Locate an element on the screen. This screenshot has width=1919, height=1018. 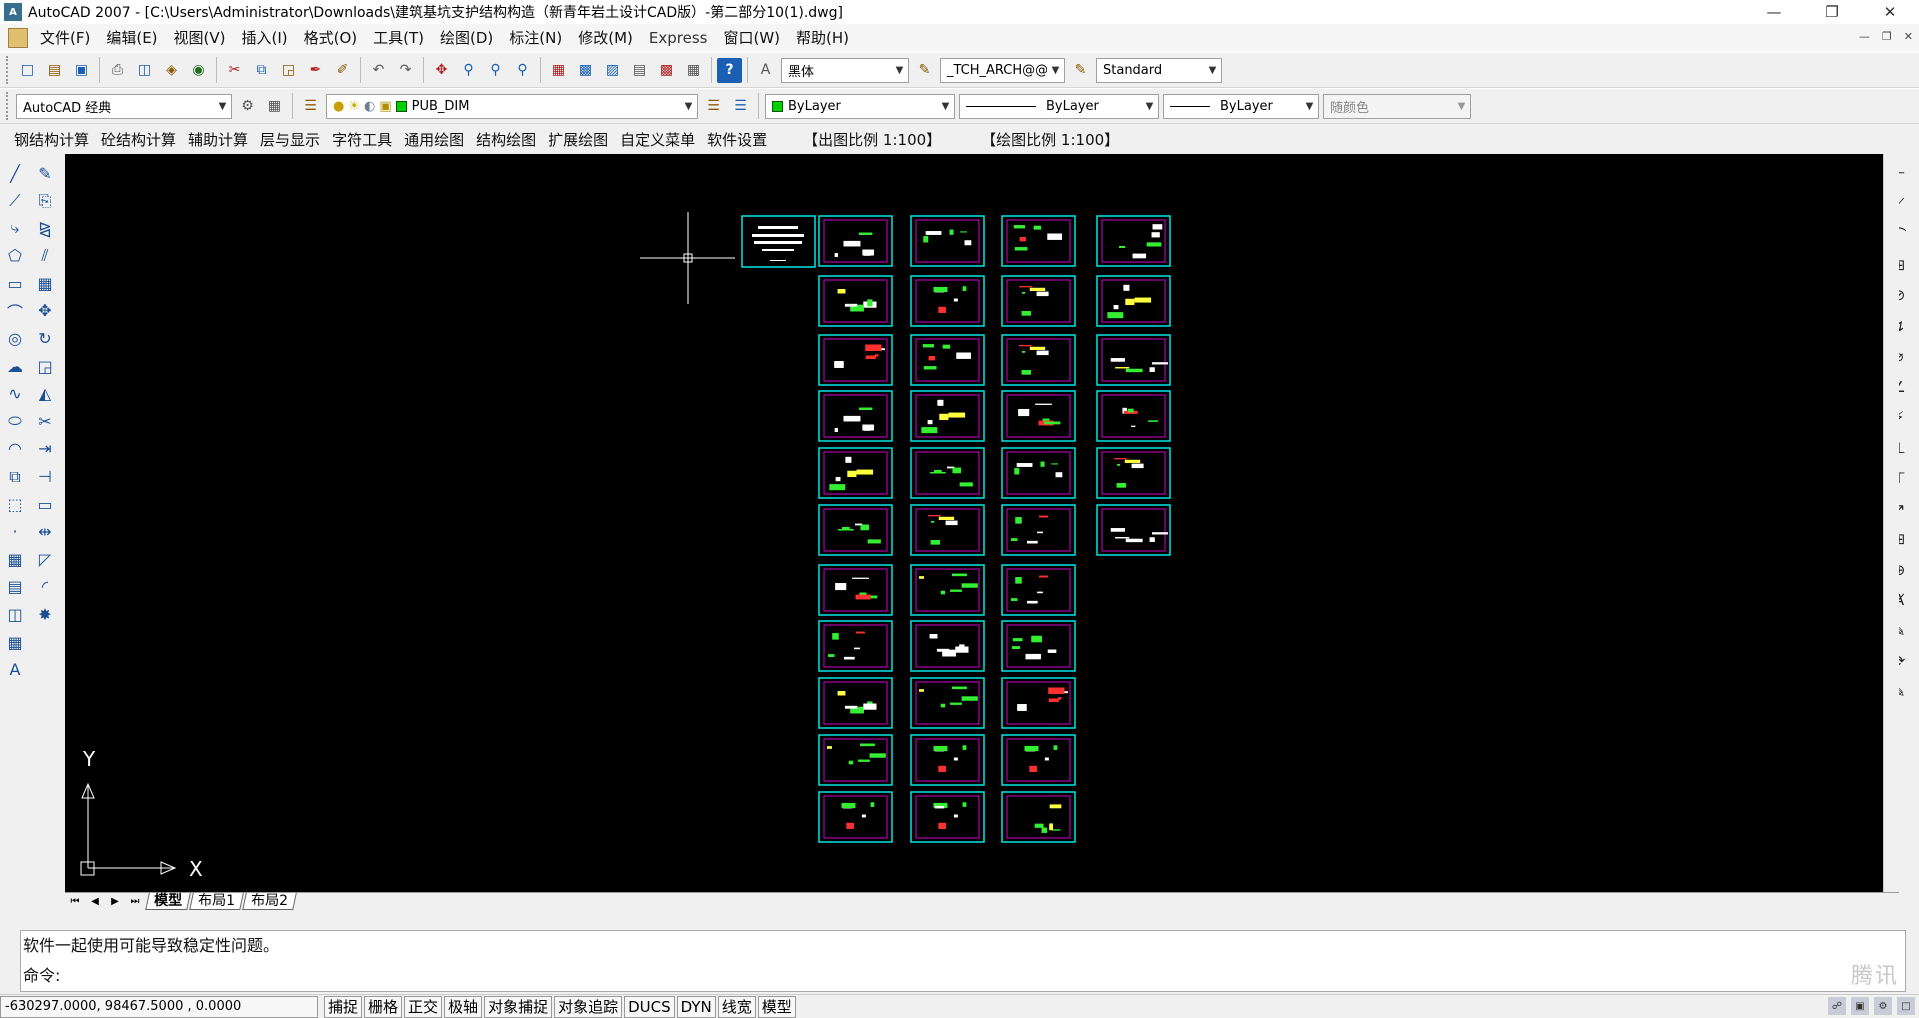
polygon-icon: ⬠ is located at coordinates (15, 256).